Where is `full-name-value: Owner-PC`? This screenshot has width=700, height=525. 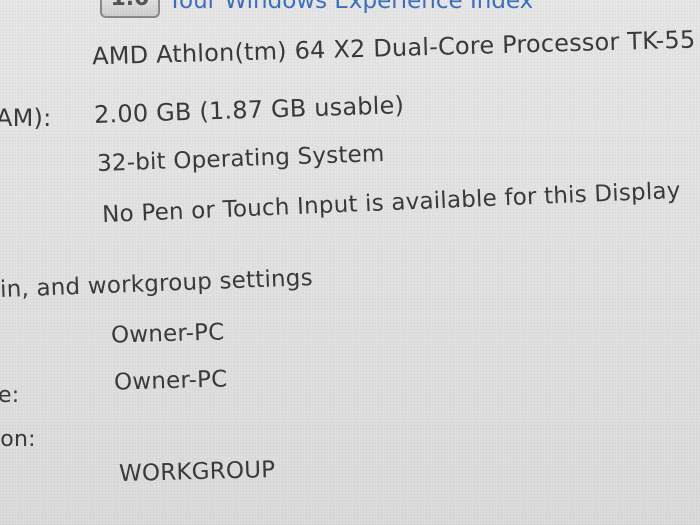
full-name-value: Owner-PC is located at coordinates (170, 381).